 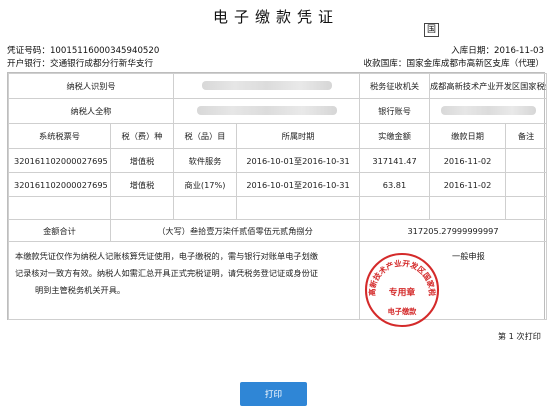 I want to click on bank-account-label: 银行账号, so click(x=395, y=111).